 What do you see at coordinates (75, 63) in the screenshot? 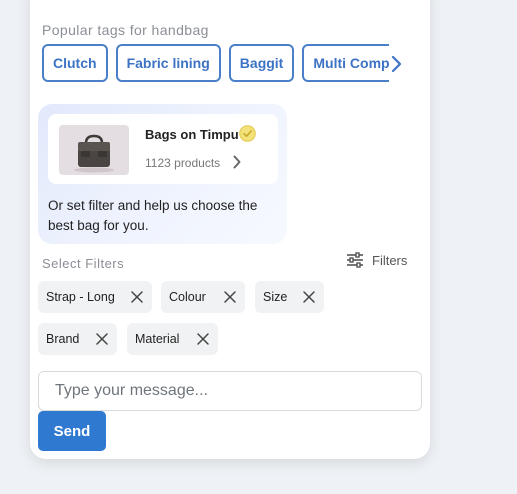
I see `tag-clutch: Clutch` at bounding box center [75, 63].